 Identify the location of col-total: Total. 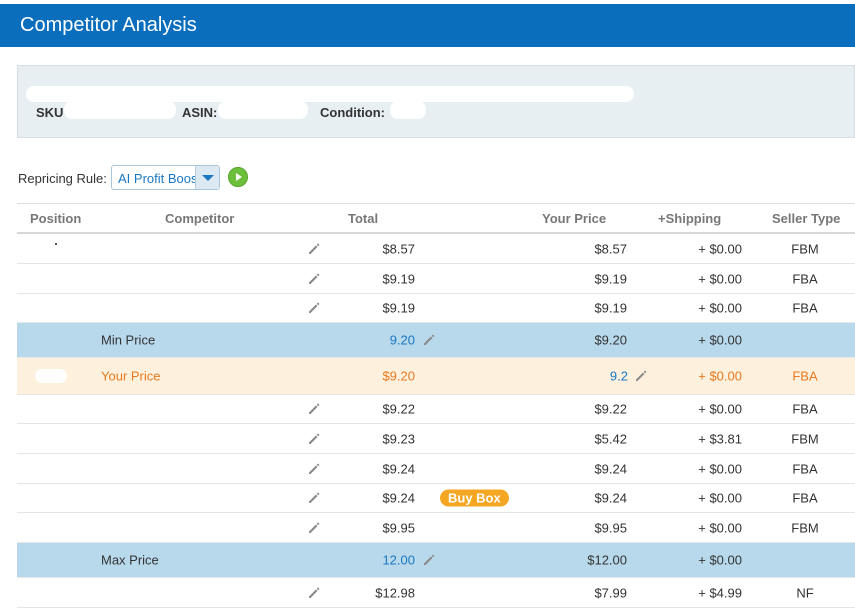
(363, 218).